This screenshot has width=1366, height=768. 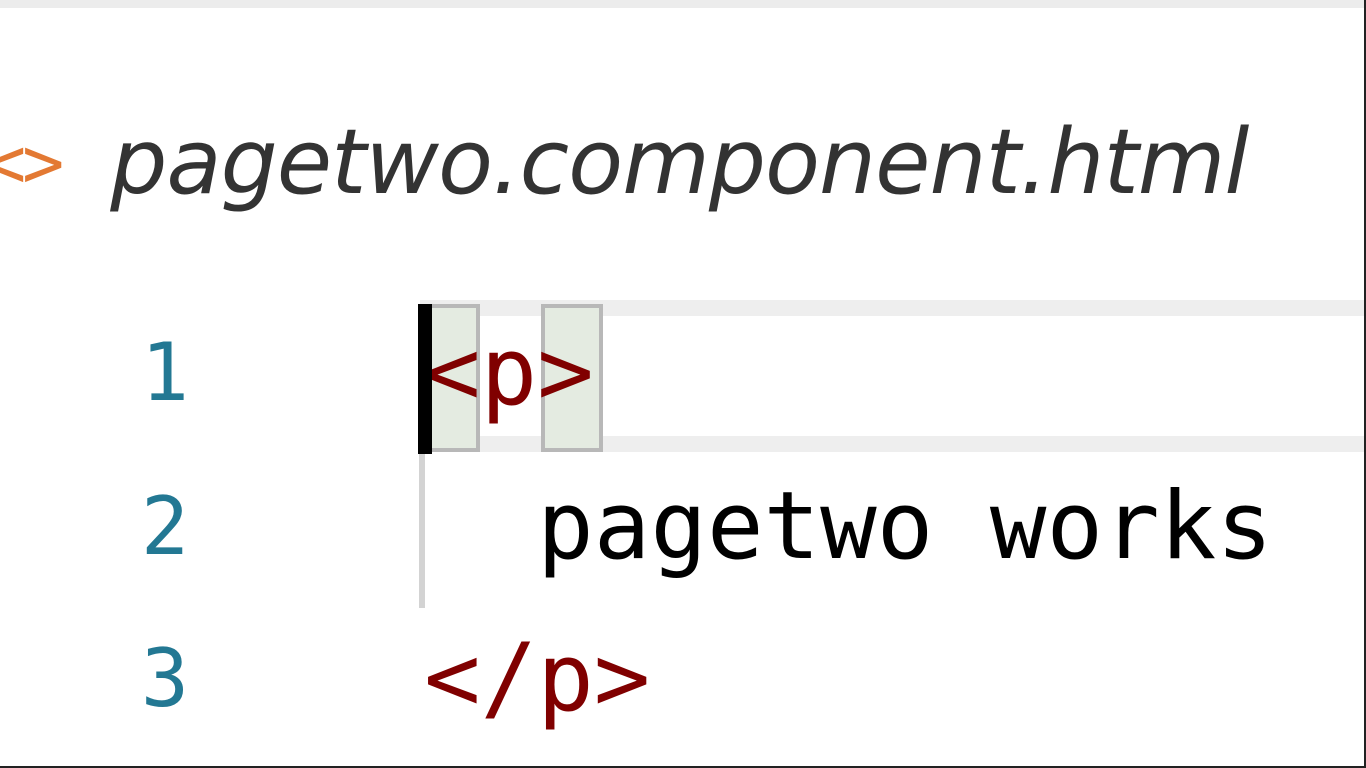 What do you see at coordinates (165, 678) in the screenshot?
I see `line-number: 3` at bounding box center [165, 678].